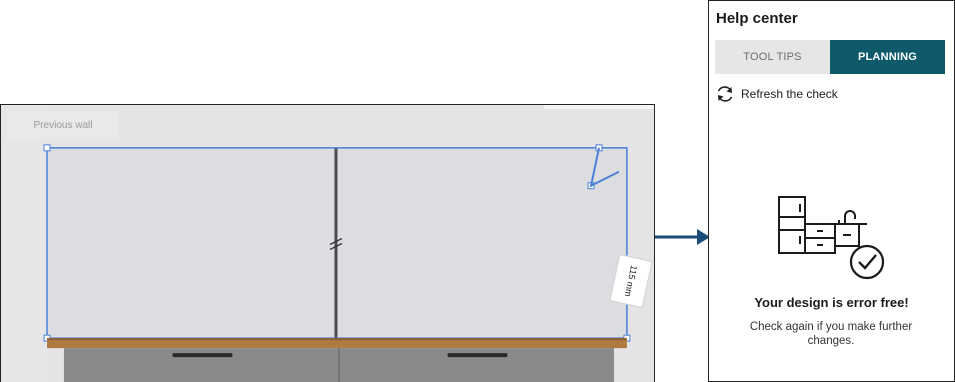 The width and height of the screenshot is (955, 382). I want to click on wall-left-area, so click(24, 243).